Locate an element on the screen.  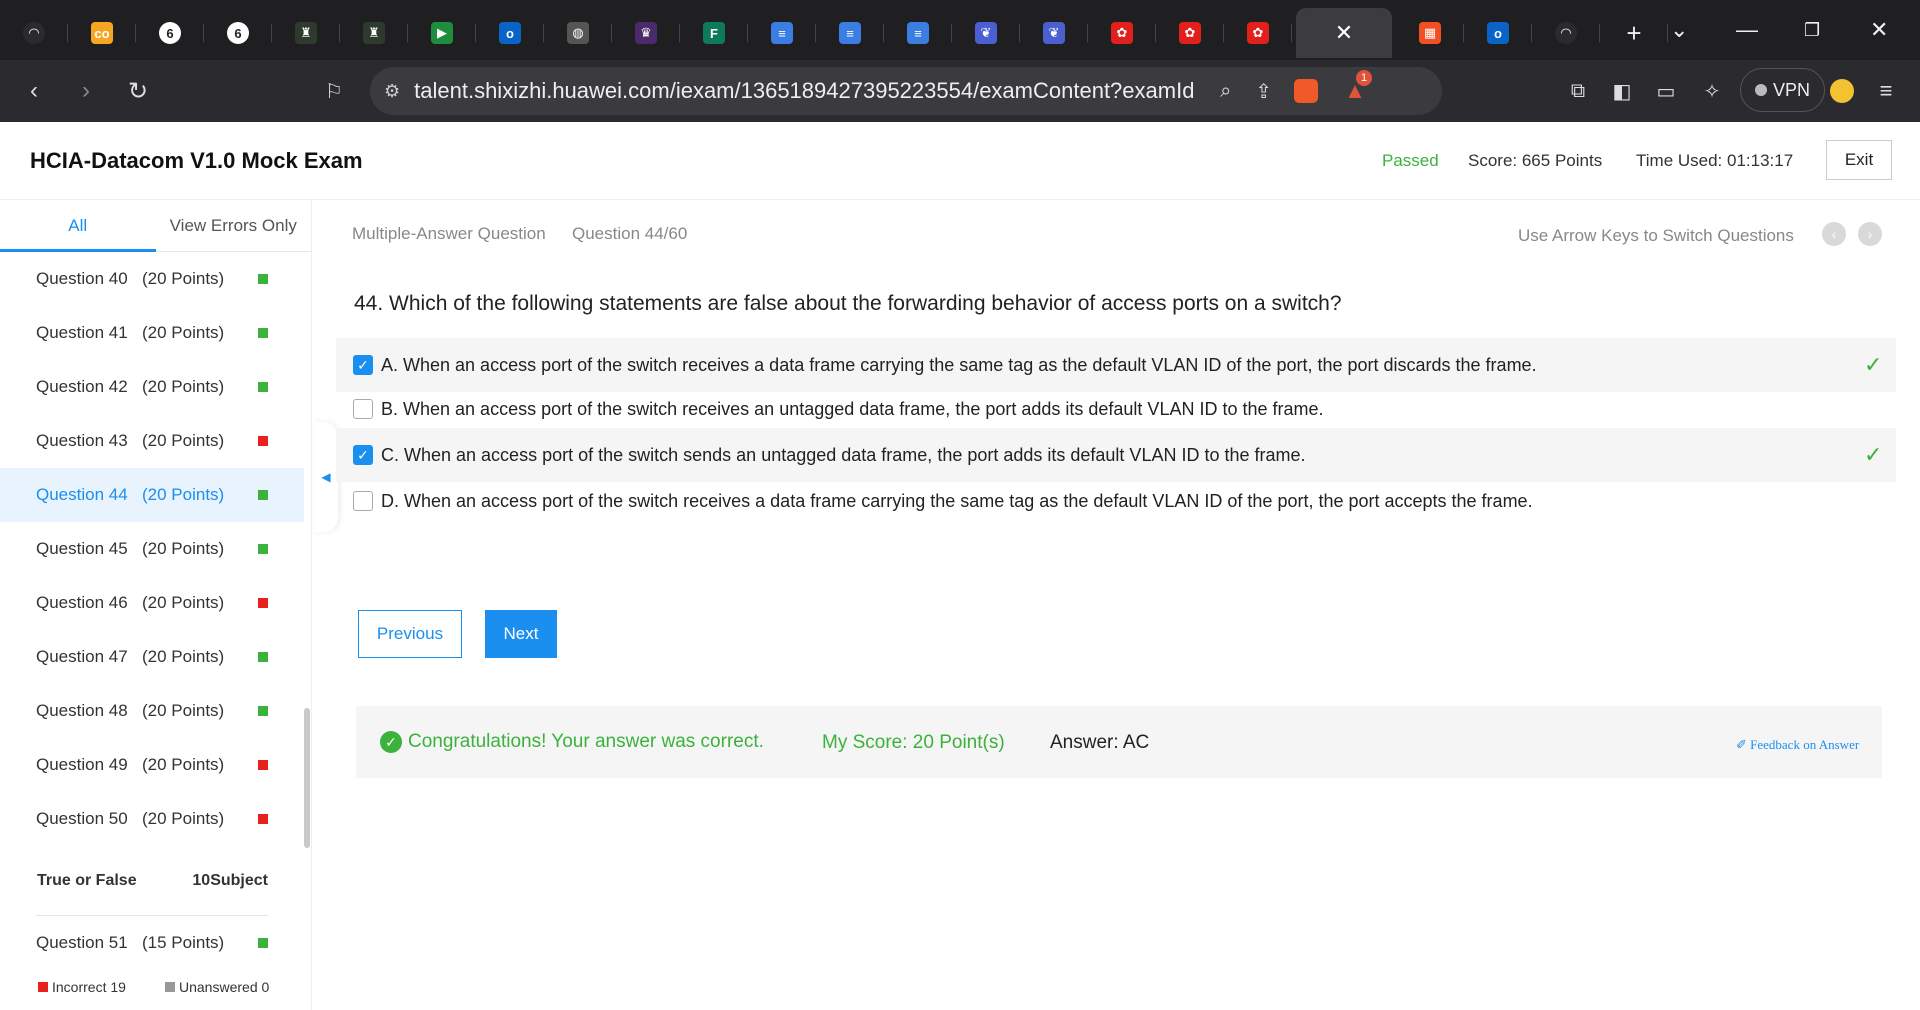
bird-icon: ❦ is located at coordinates (1054, 33).